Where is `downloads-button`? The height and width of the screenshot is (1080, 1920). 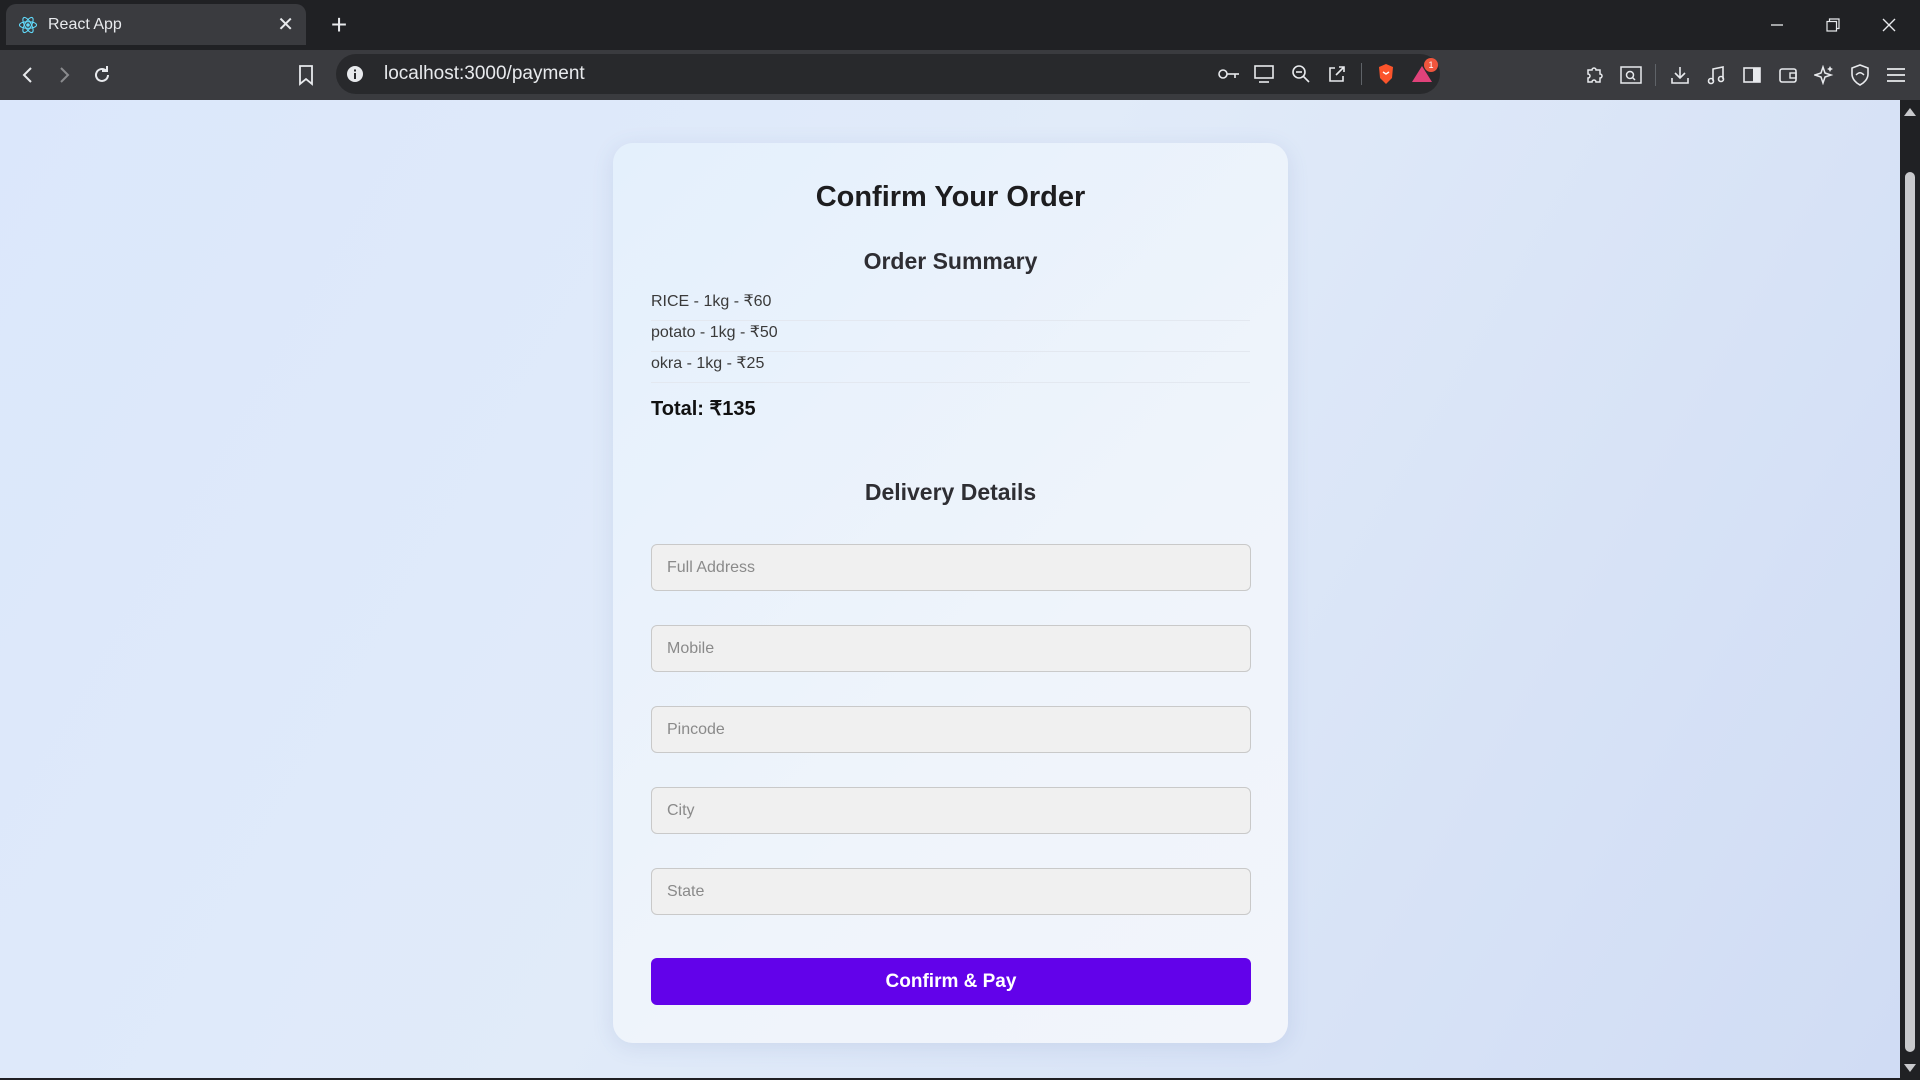 downloads-button is located at coordinates (1680, 75).